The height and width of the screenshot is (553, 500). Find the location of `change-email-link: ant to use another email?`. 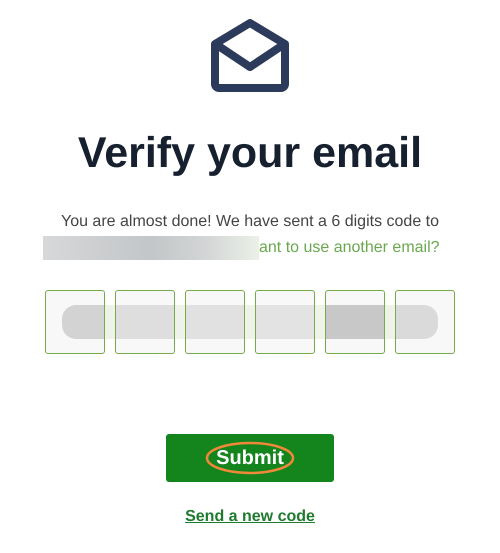

change-email-link: ant to use another email? is located at coordinates (349, 248).